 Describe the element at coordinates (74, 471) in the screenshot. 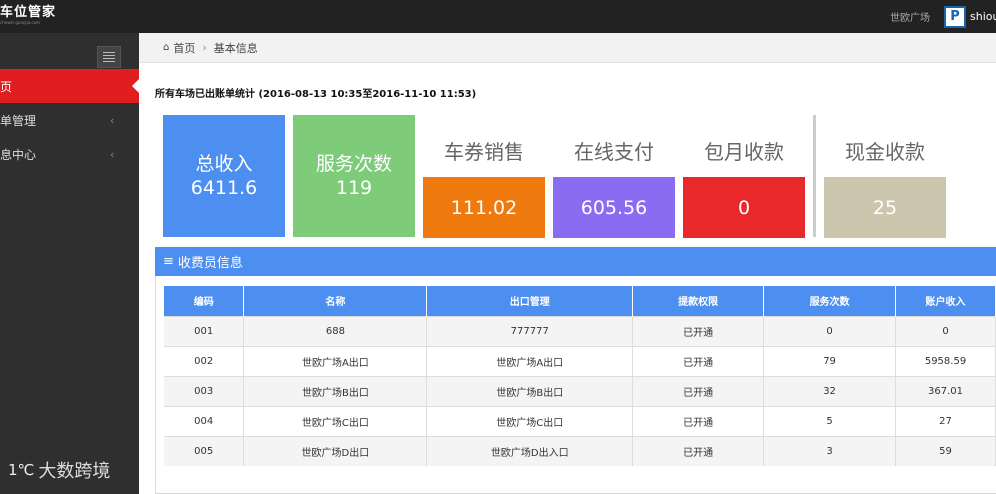

I see `watermark-text: 大数跨境` at that location.